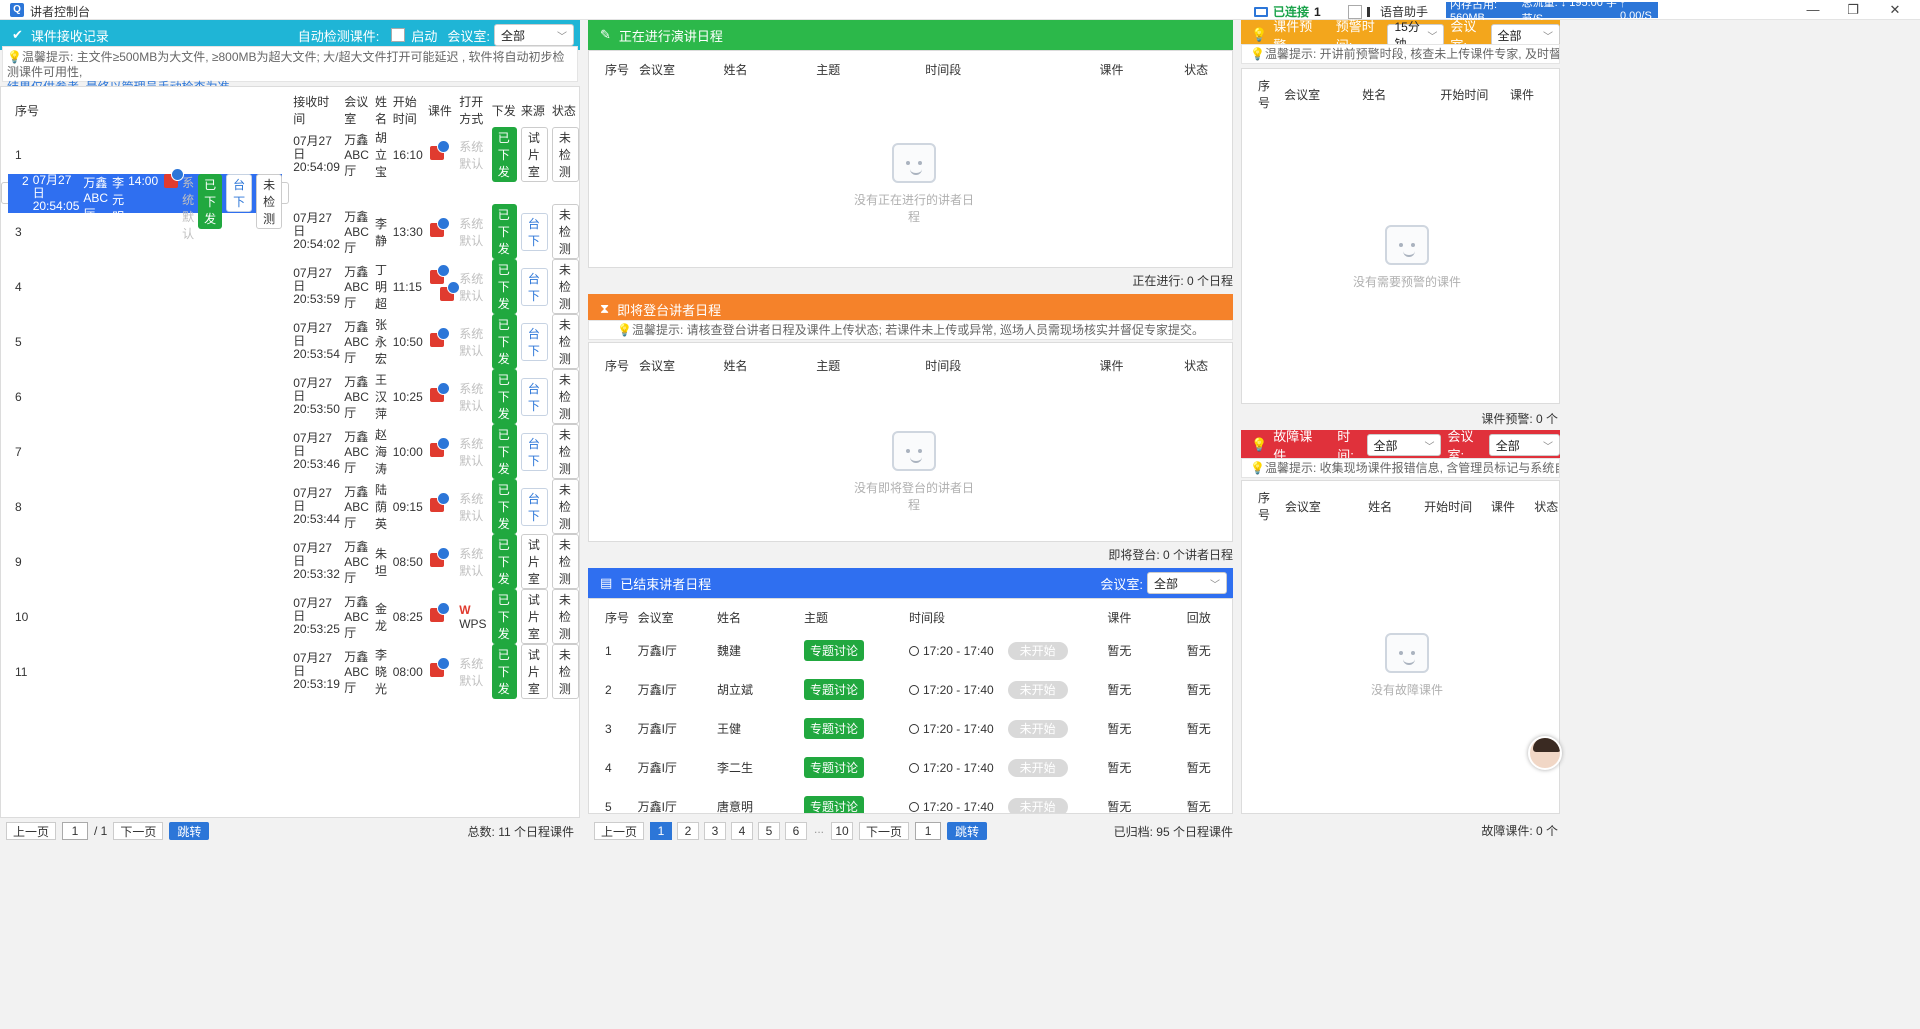 Image resolution: width=1920 pixels, height=1029 pixels. I want to click on page-number-button: 6, so click(796, 831).